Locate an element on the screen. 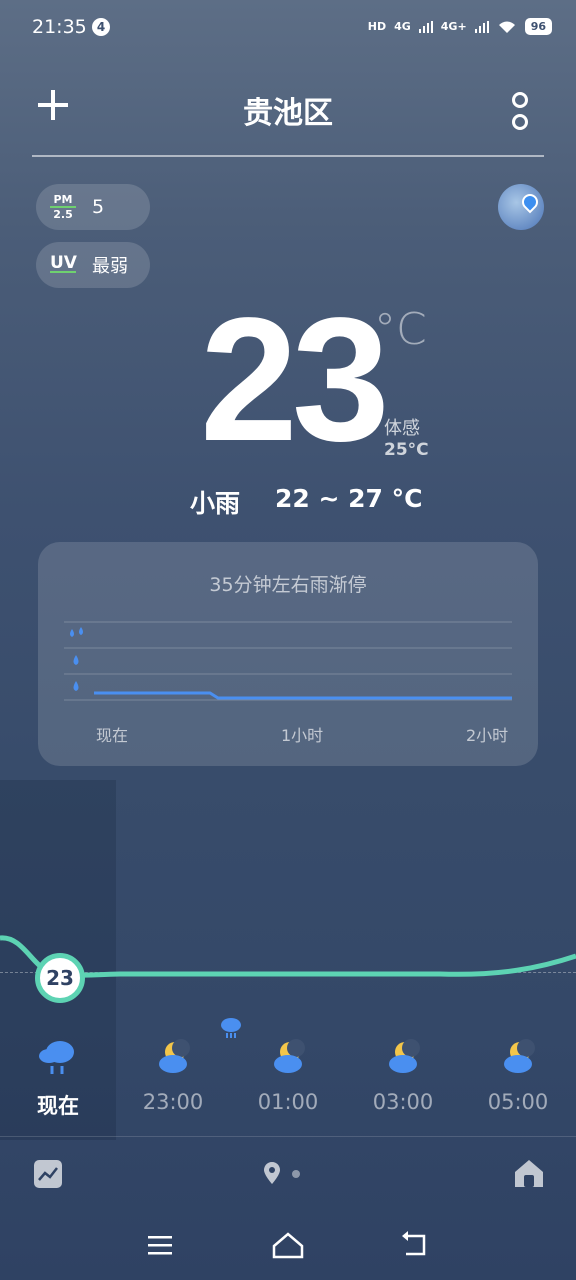 This screenshot has height=1280, width=576. precip-x-label-1h: 1小时 is located at coordinates (302, 735).